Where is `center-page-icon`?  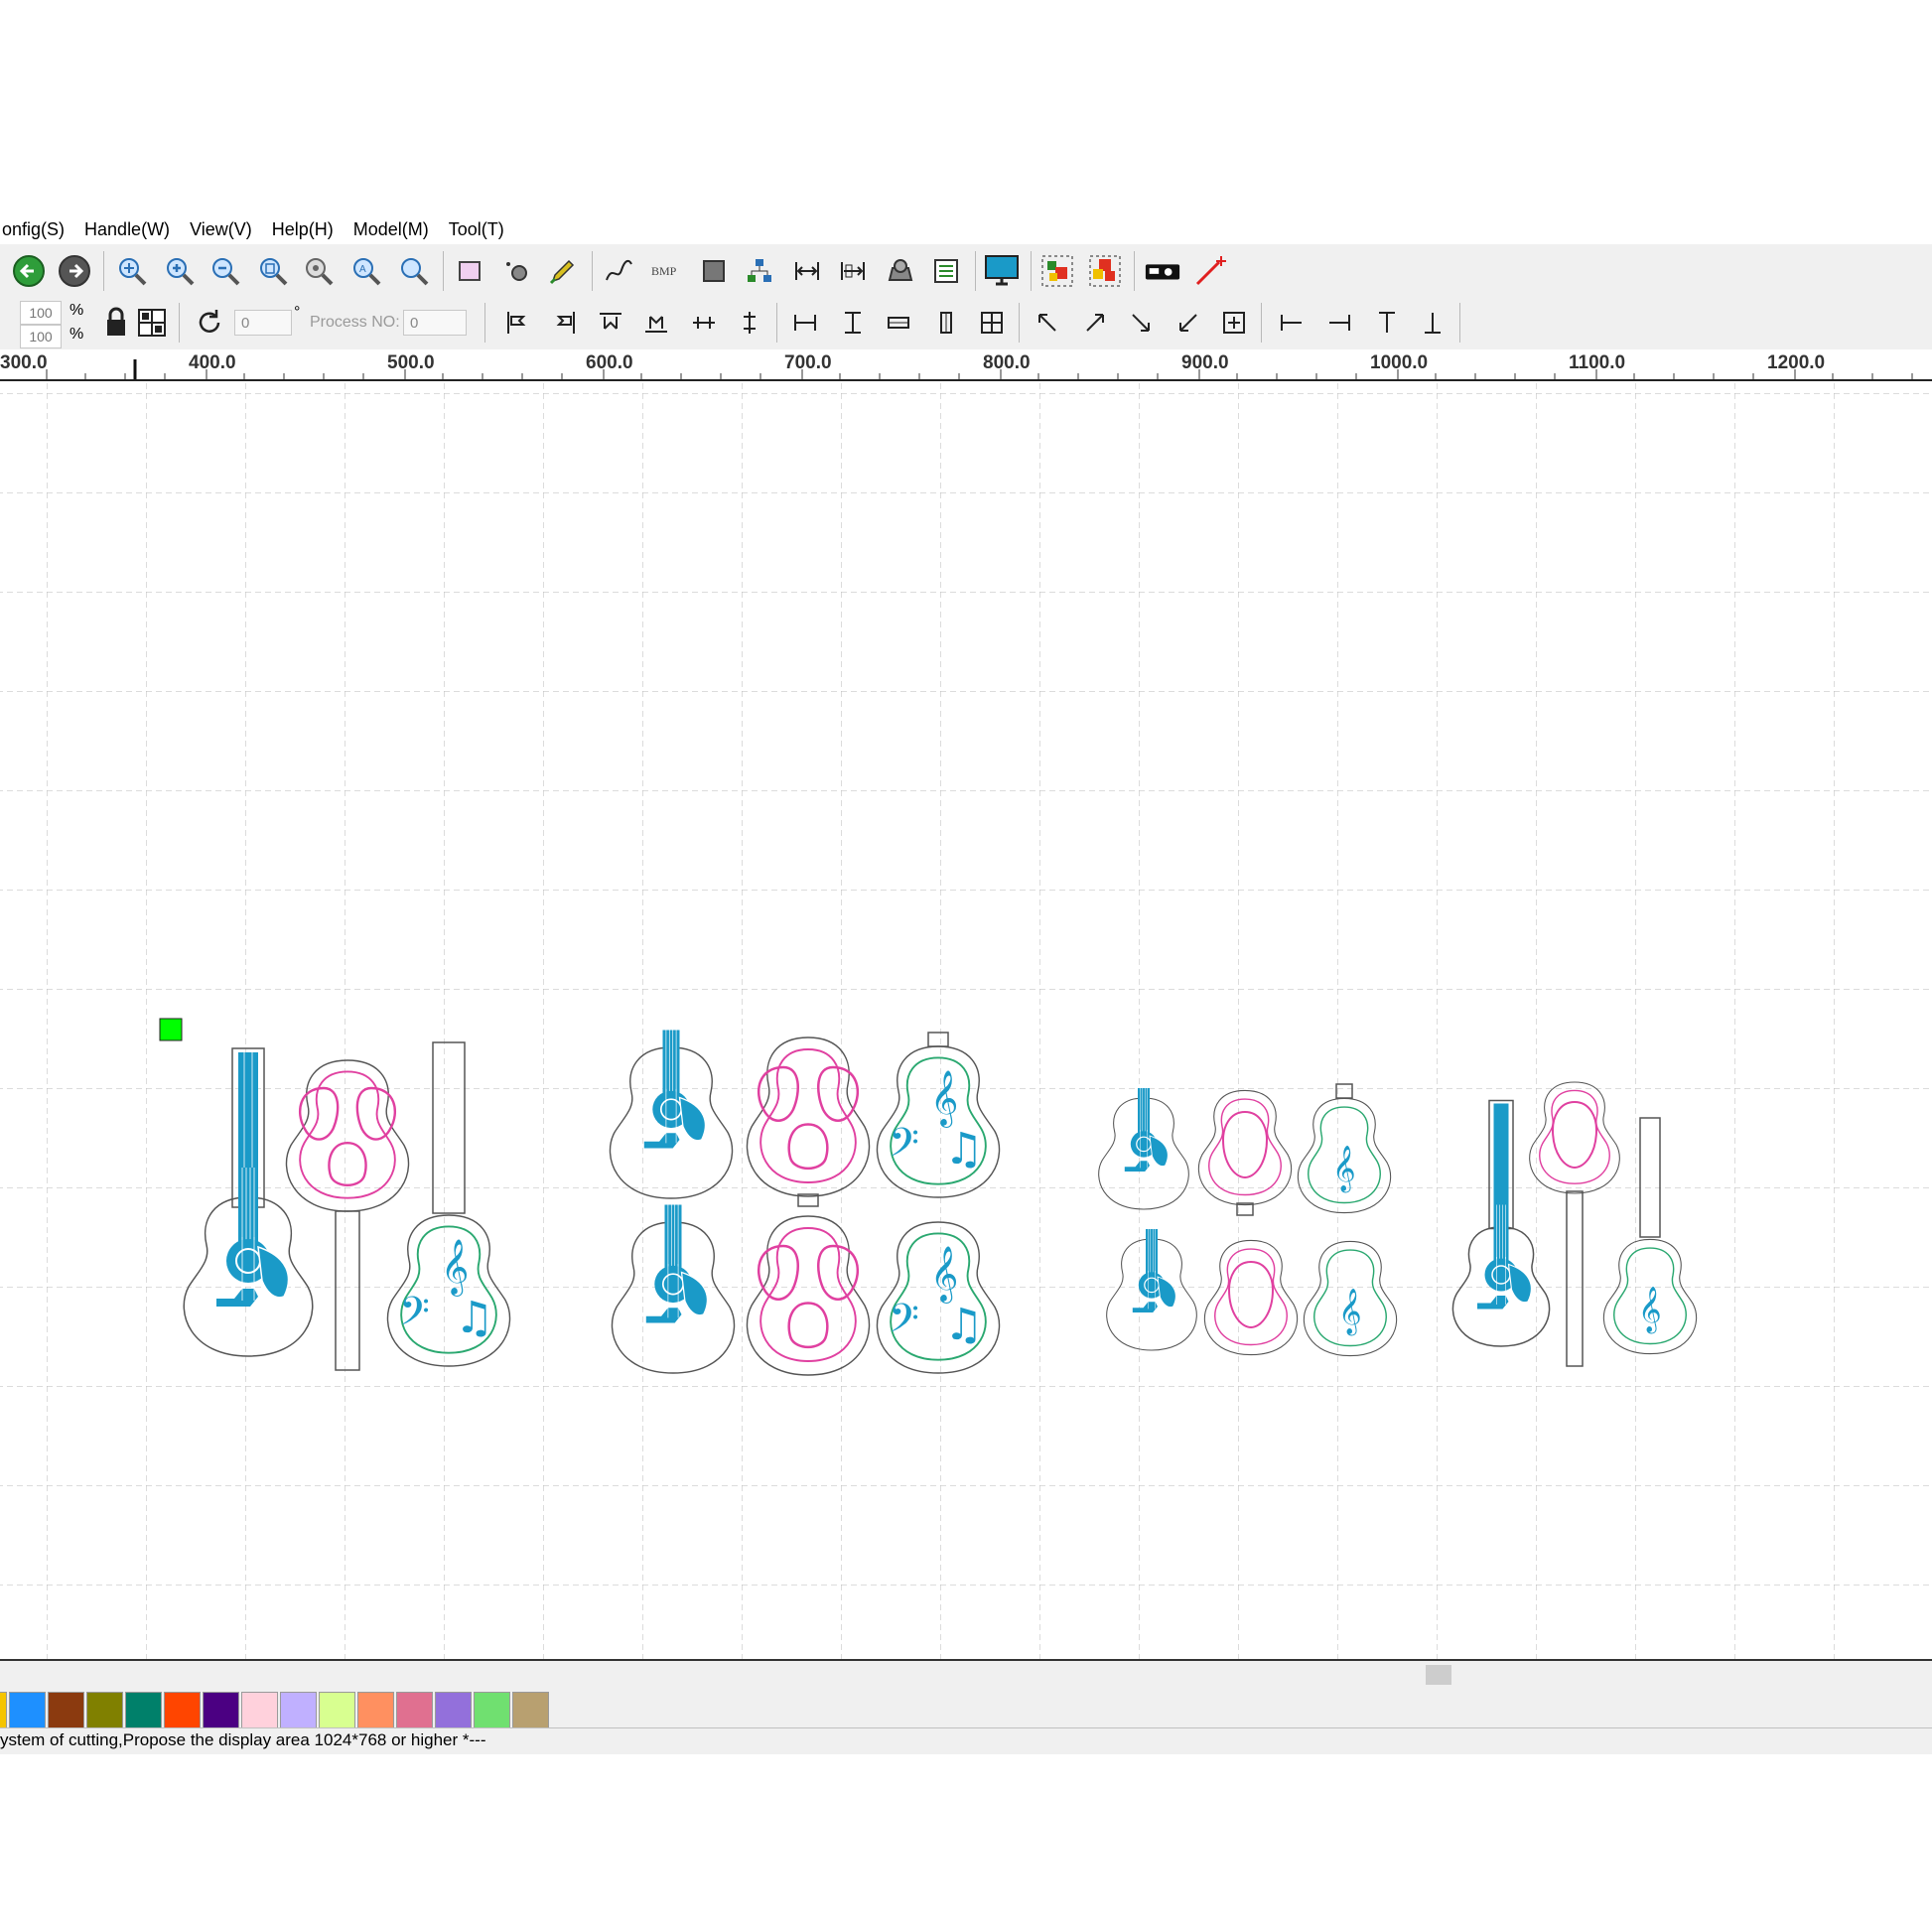 center-page-icon is located at coordinates (992, 323).